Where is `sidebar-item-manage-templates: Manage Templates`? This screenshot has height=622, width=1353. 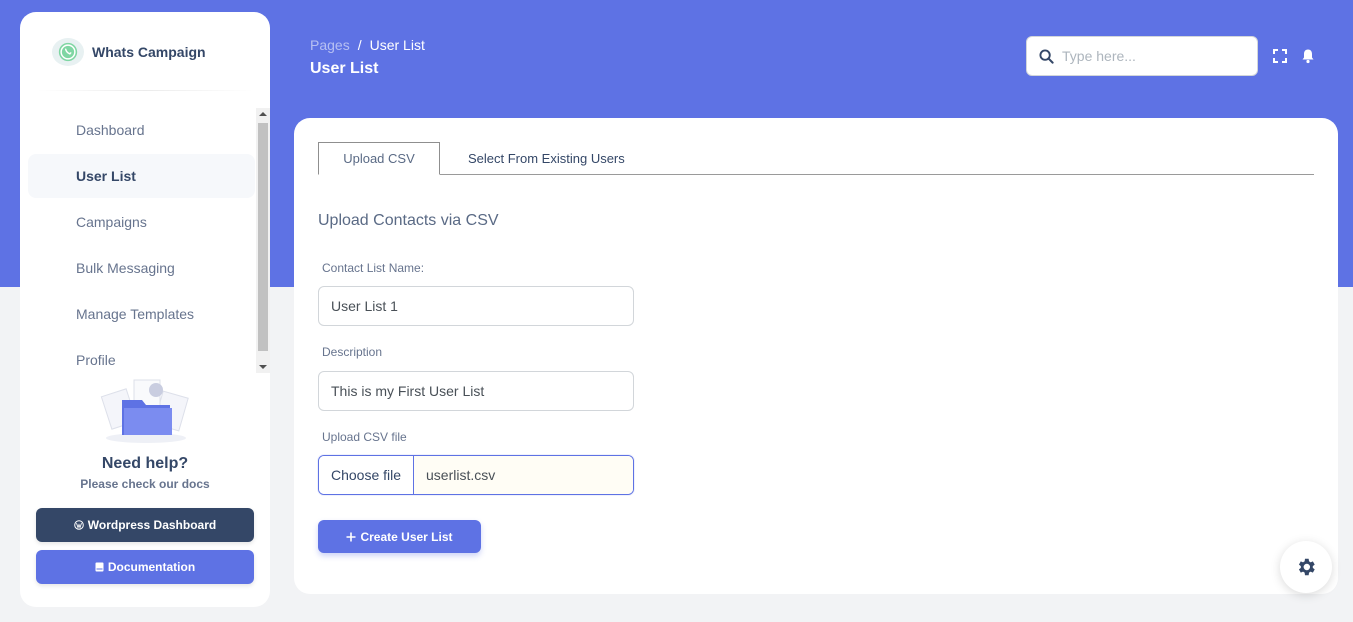
sidebar-item-manage-templates: Manage Templates is located at coordinates (141, 314).